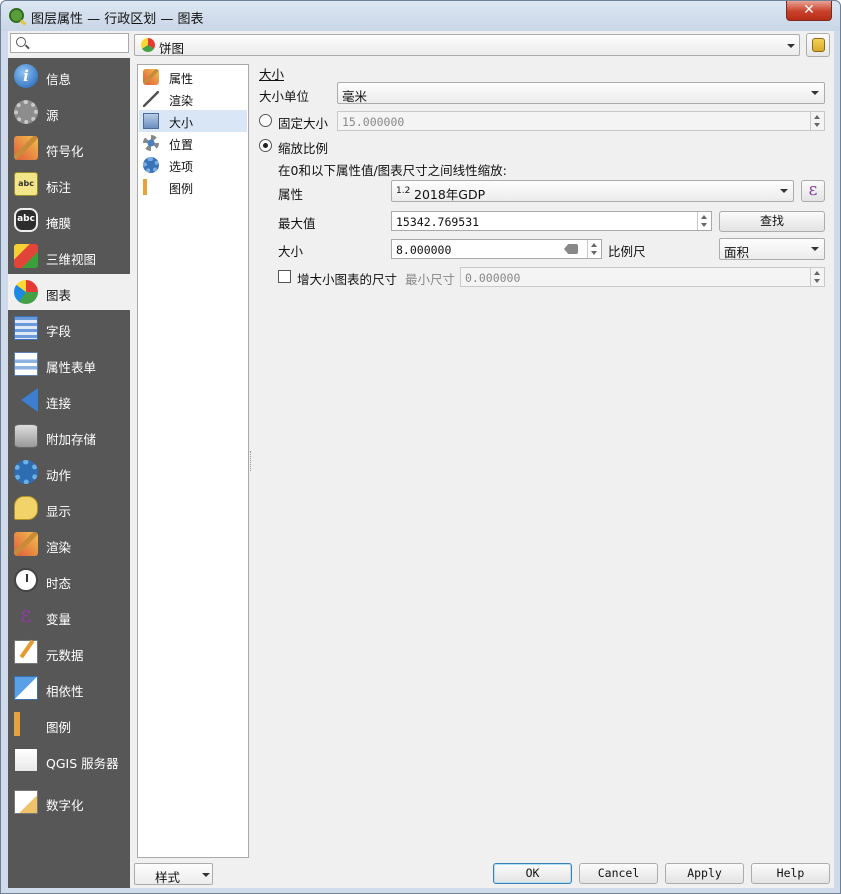  I want to click on sidebar-item-mask: abc 掩膜, so click(69, 220).